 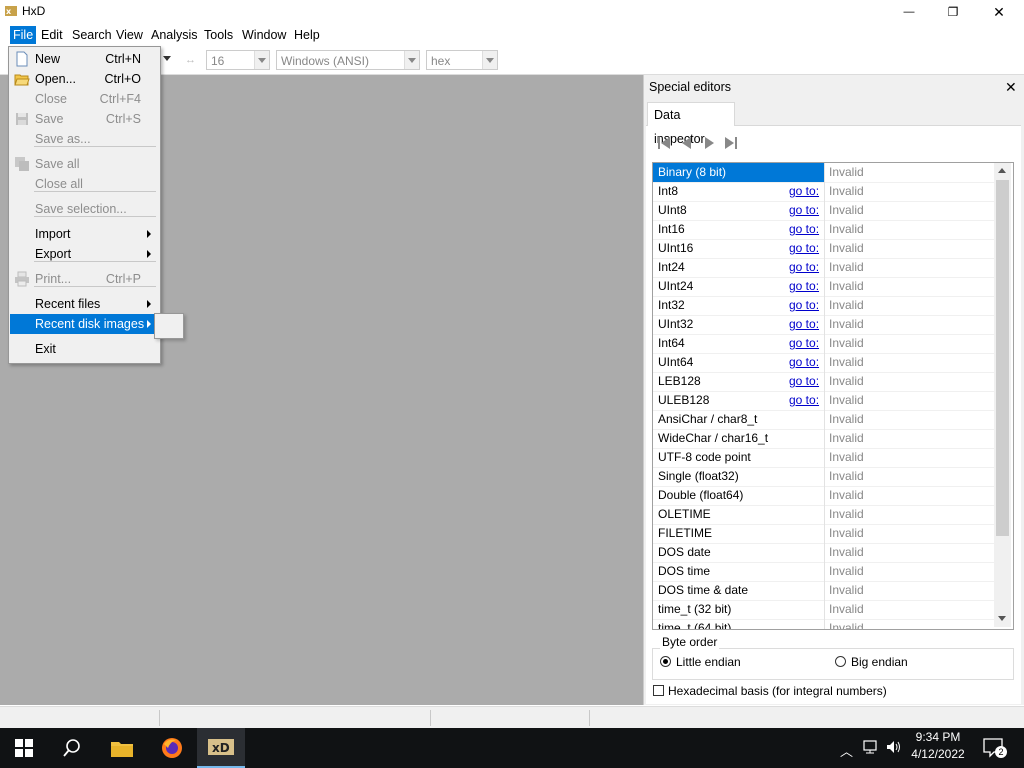 I want to click on hex-basis-checkbox, so click(x=658, y=690).